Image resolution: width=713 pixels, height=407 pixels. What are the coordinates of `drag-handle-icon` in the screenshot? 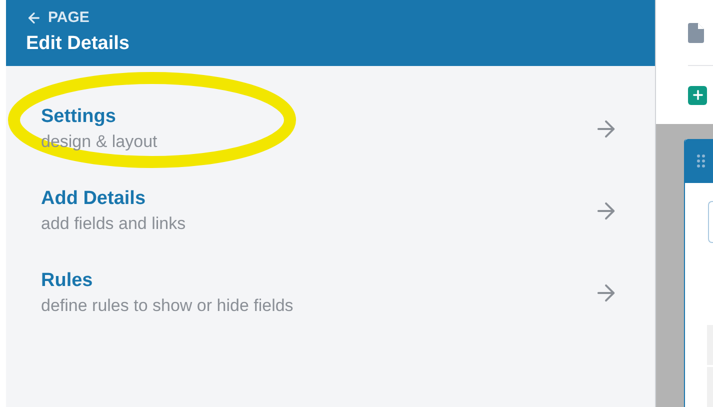 It's located at (701, 161).